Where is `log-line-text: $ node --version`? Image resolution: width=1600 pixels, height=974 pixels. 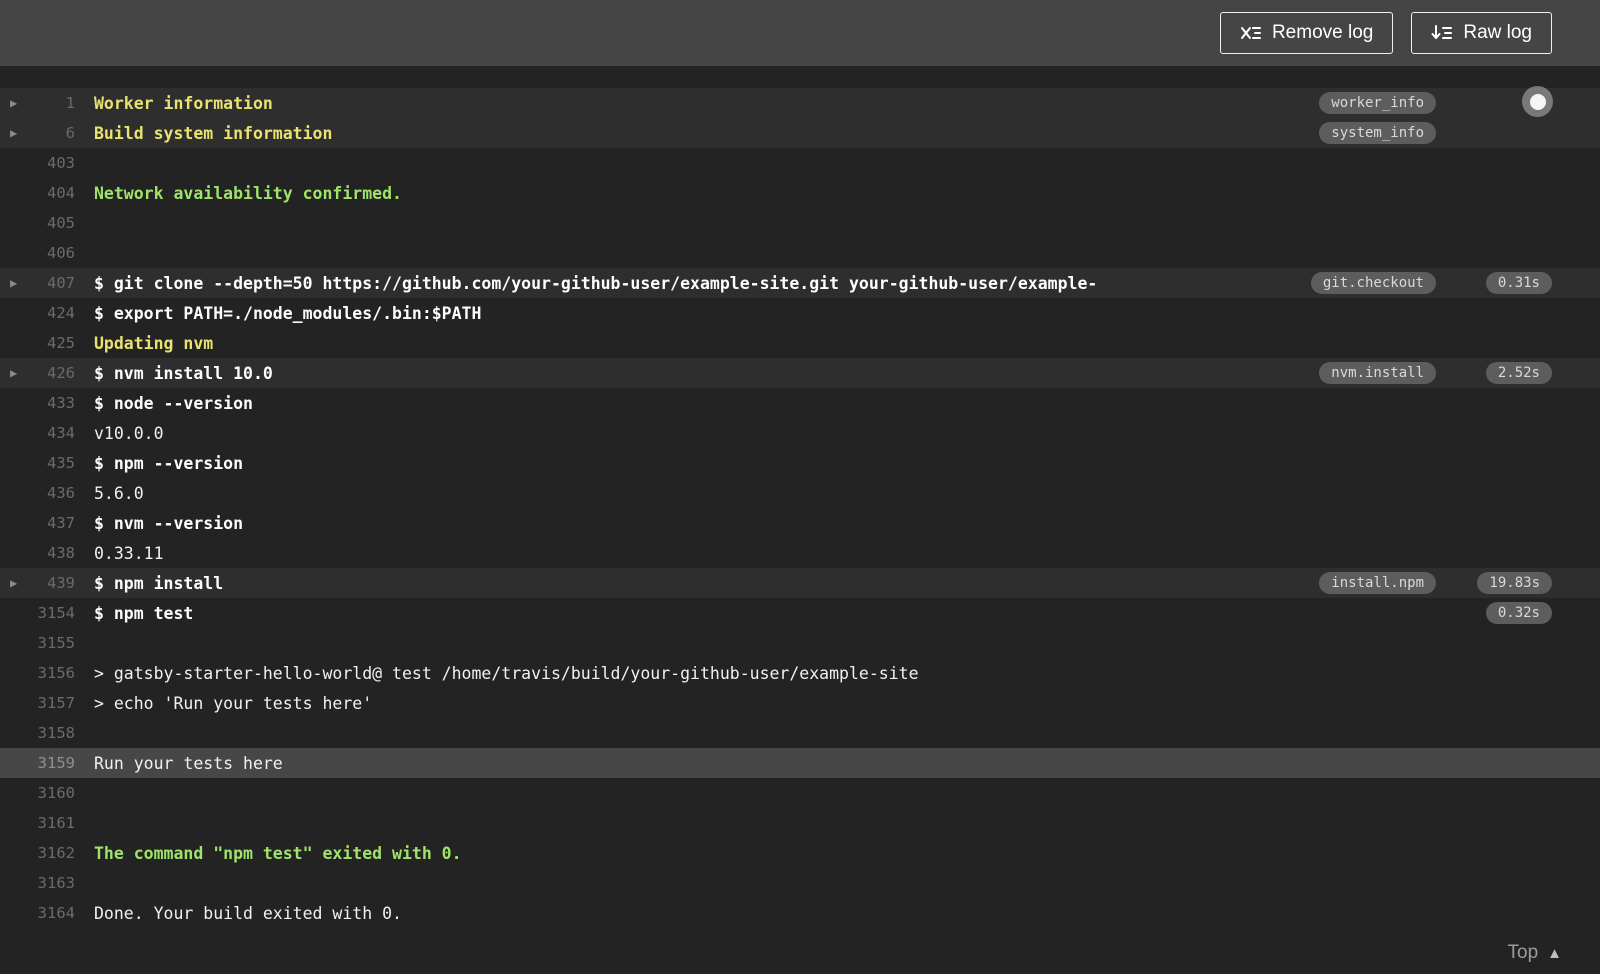 log-line-text: $ node --version is located at coordinates (173, 403).